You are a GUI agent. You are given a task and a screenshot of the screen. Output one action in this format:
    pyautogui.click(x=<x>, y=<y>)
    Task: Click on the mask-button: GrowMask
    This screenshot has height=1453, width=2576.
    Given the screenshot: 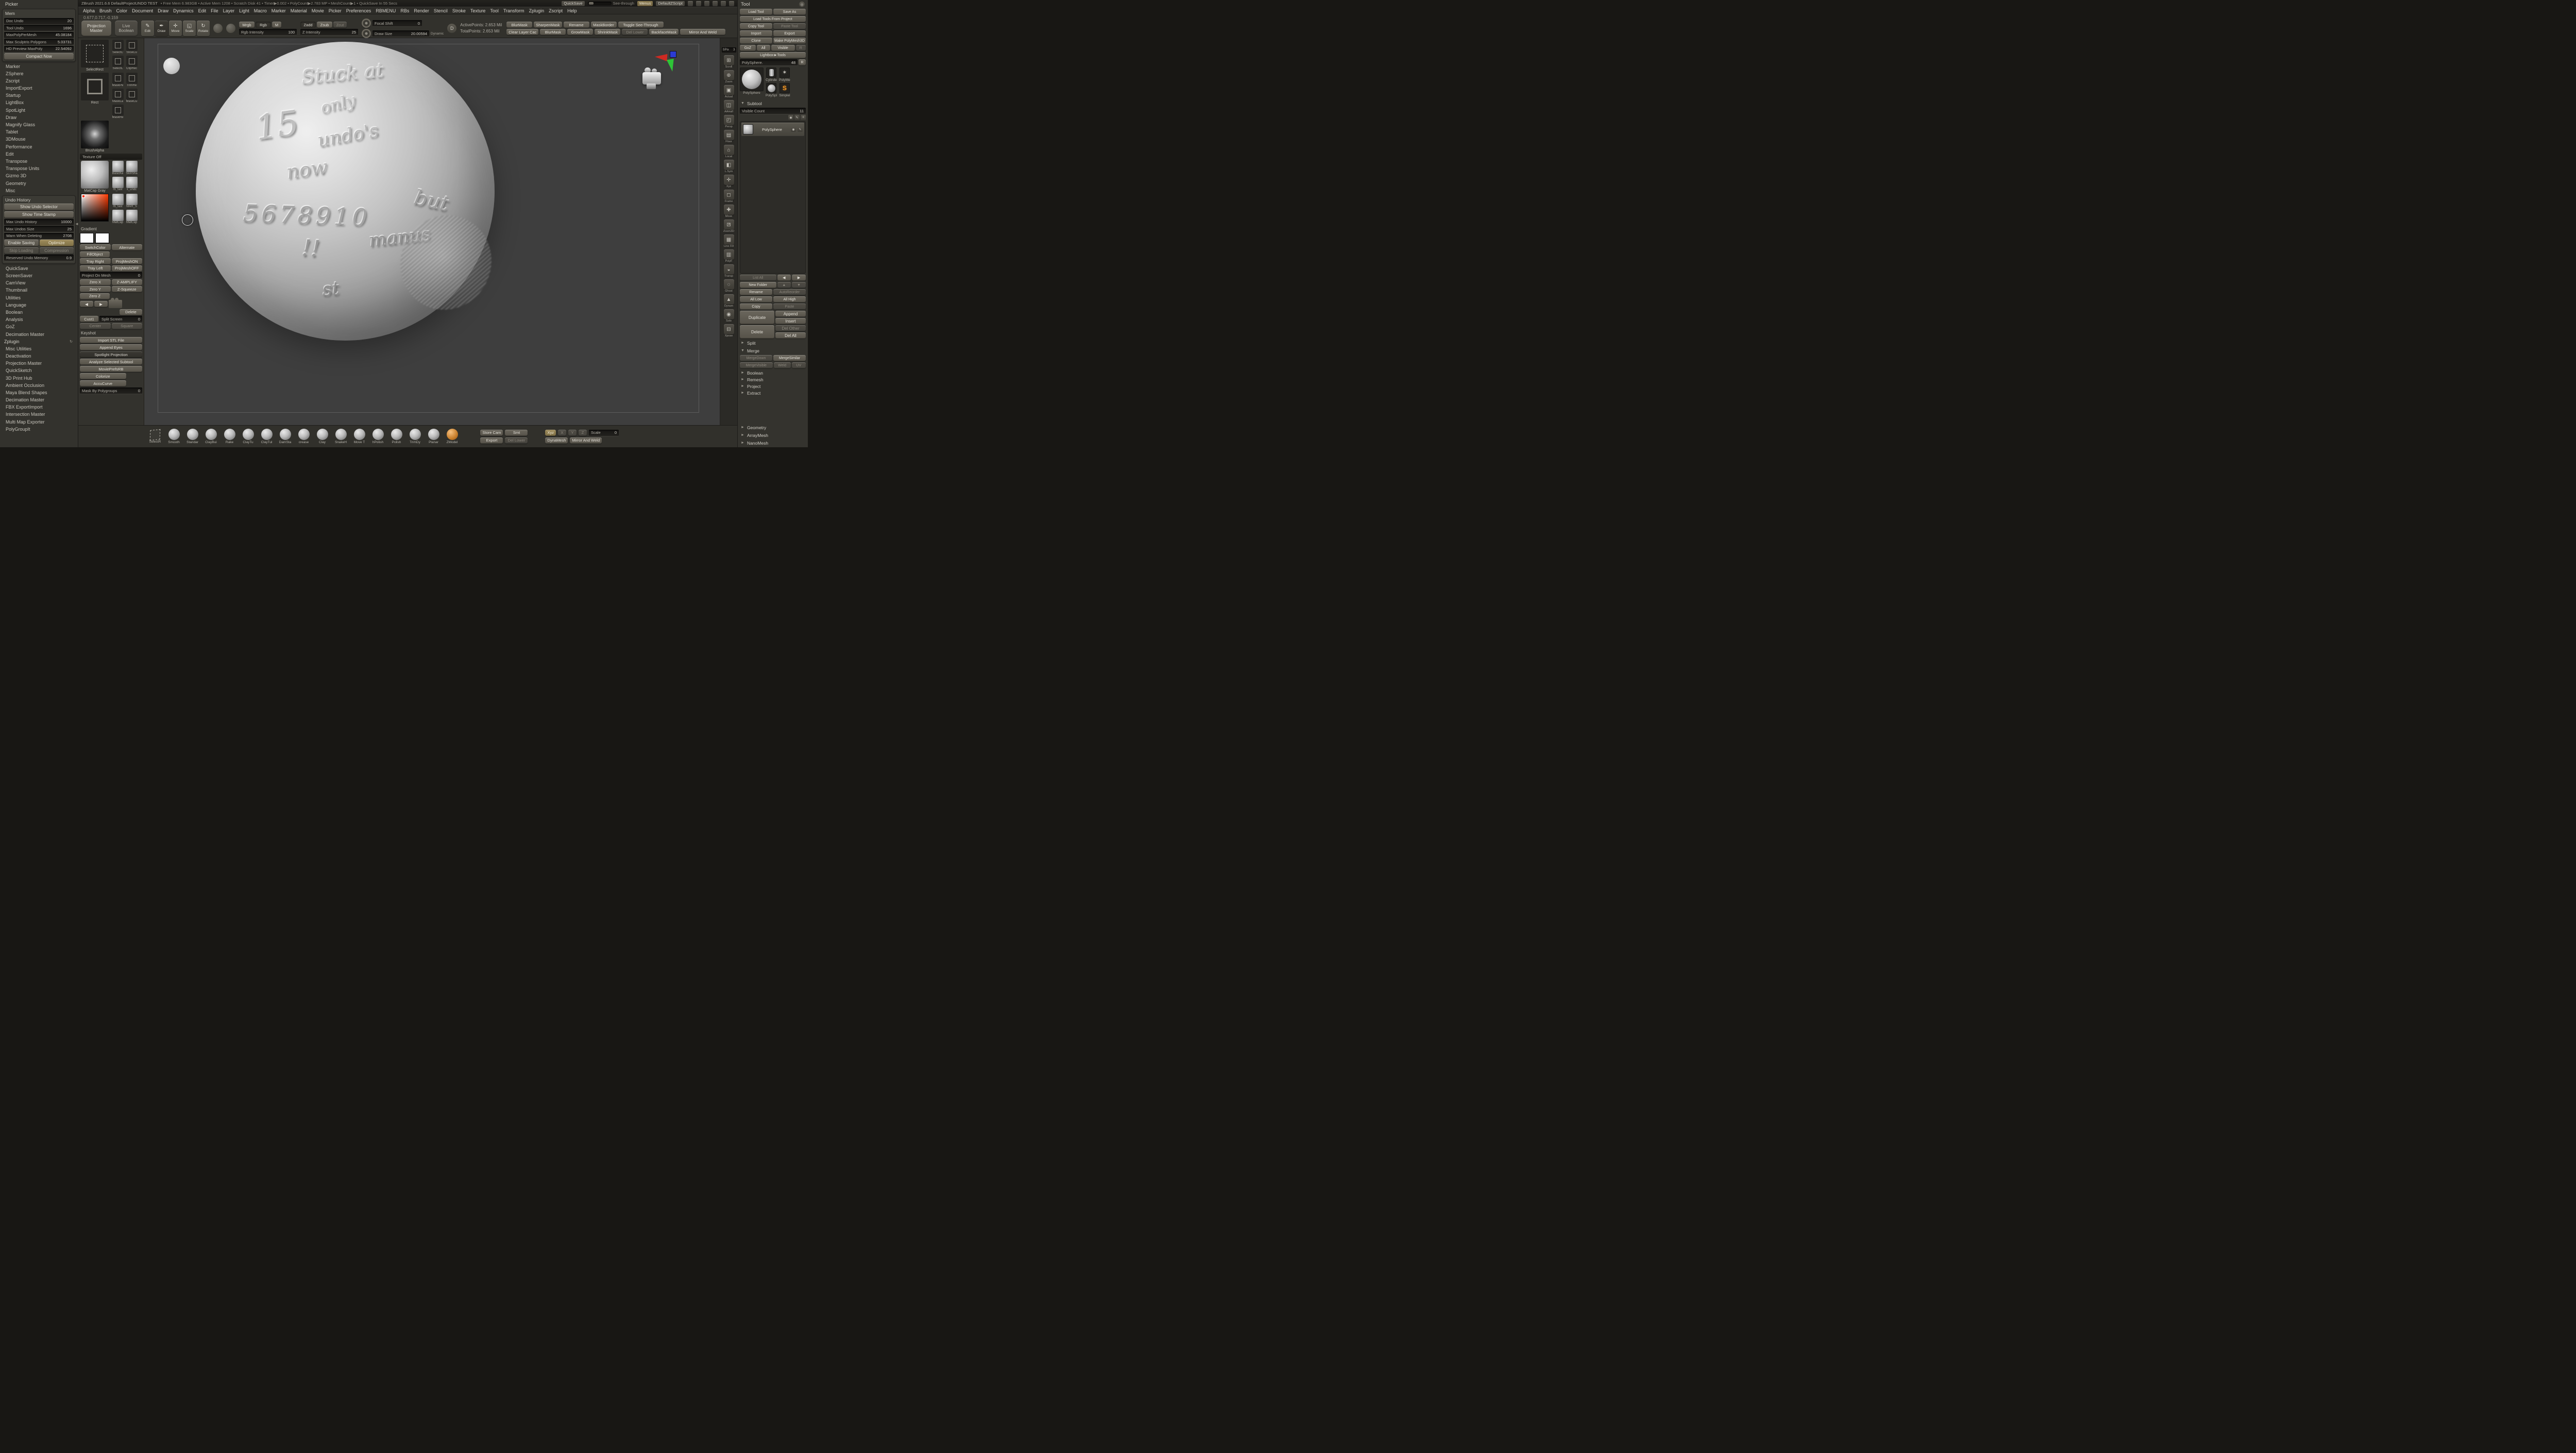 What is the action you would take?
    pyautogui.click(x=581, y=32)
    